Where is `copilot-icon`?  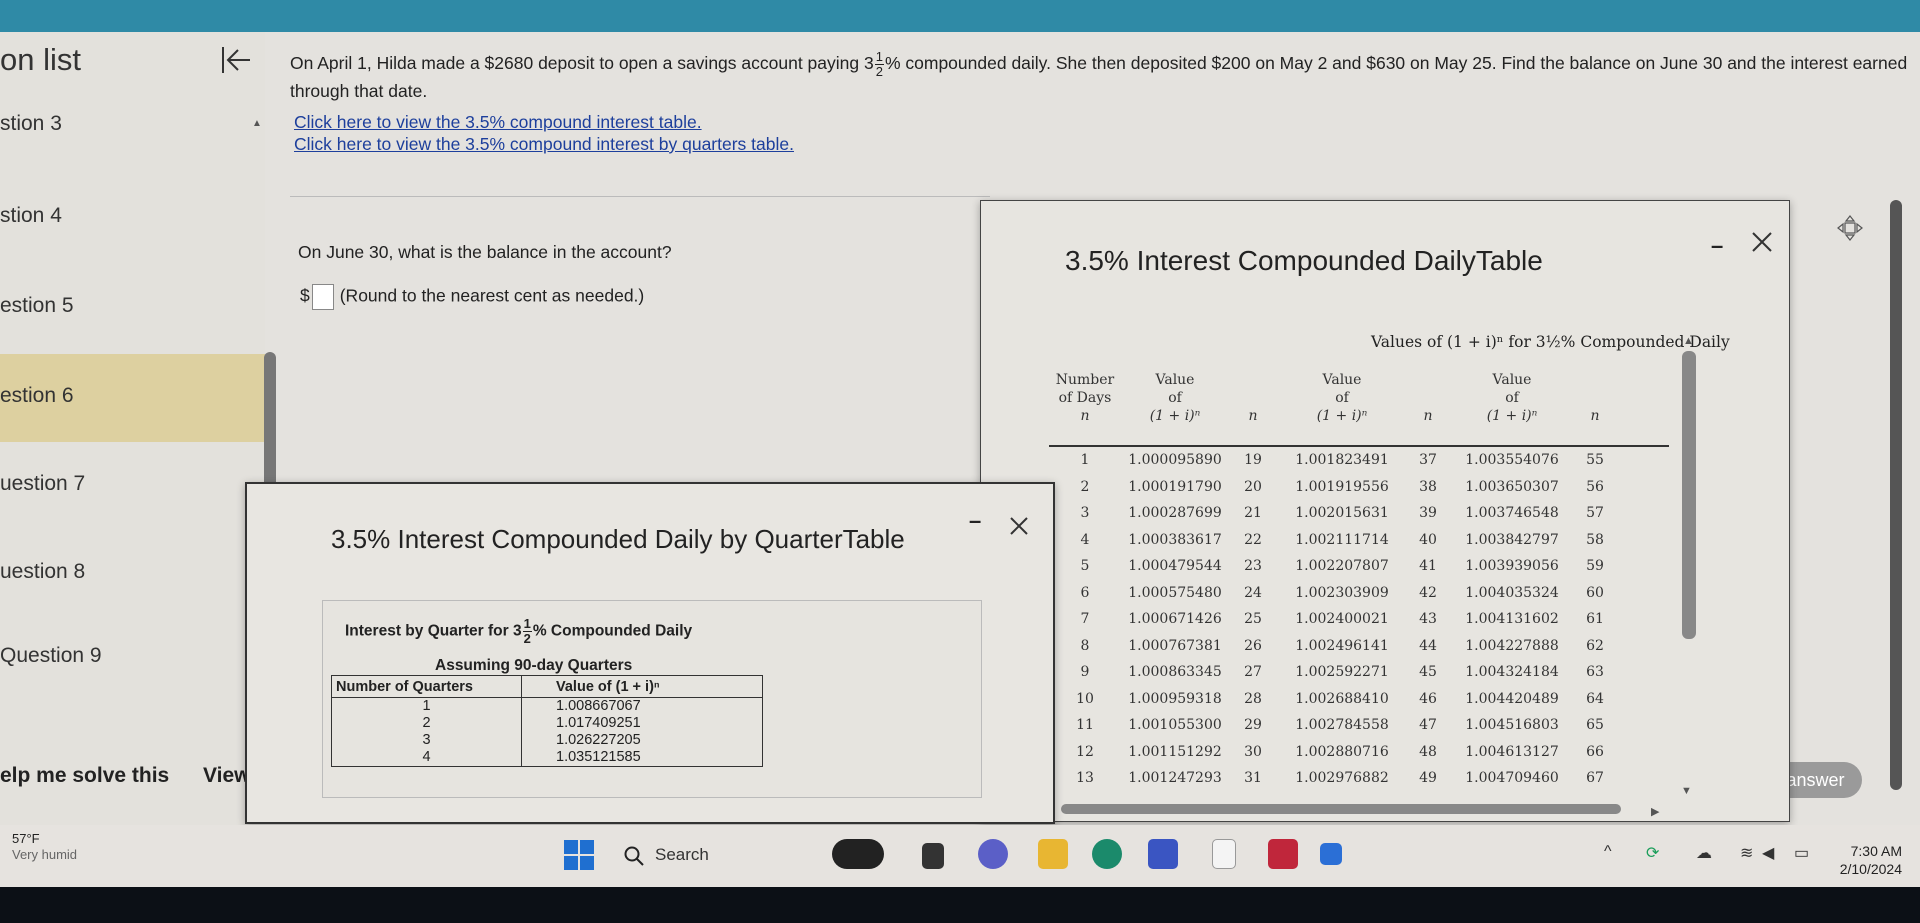
copilot-icon is located at coordinates (858, 854).